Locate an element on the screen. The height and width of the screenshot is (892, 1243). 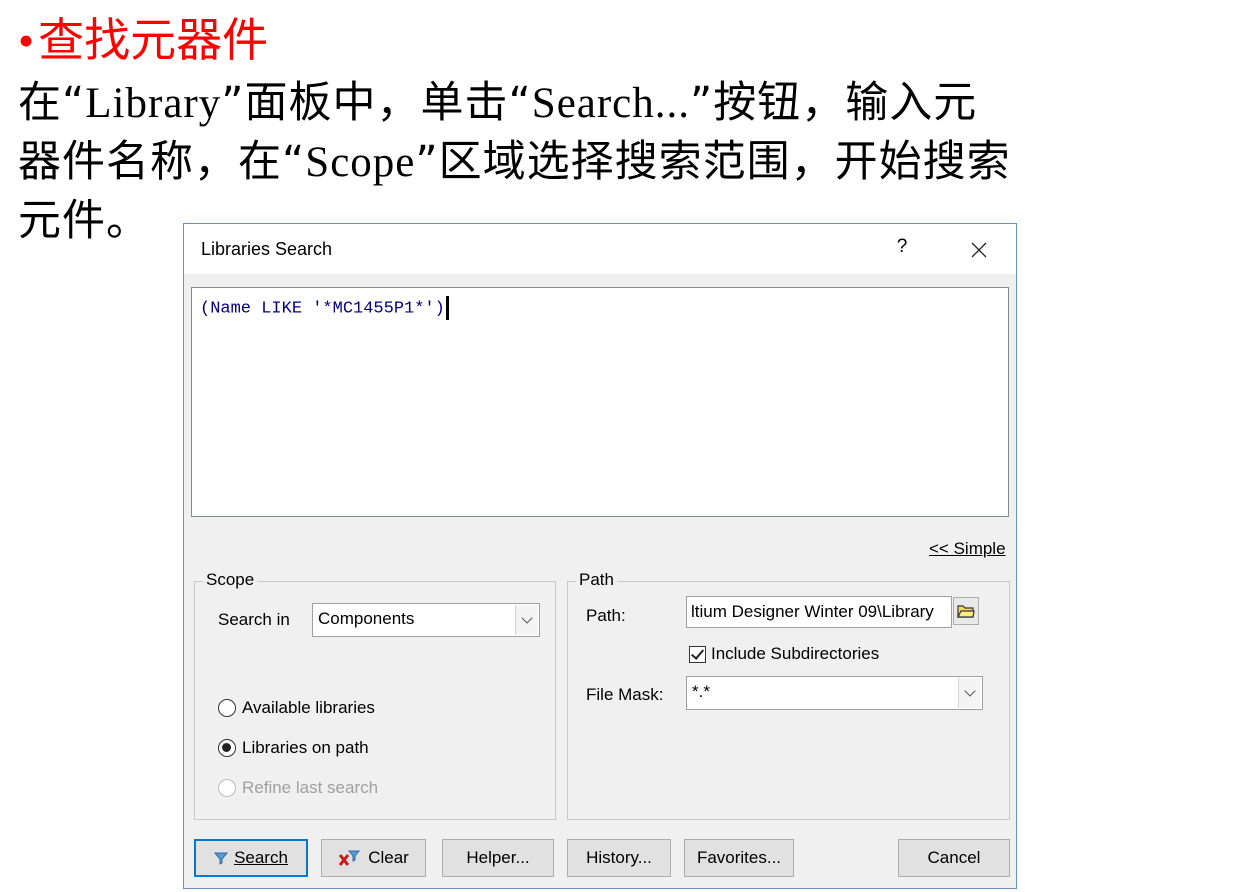
browse-folder-button is located at coordinates (966, 611).